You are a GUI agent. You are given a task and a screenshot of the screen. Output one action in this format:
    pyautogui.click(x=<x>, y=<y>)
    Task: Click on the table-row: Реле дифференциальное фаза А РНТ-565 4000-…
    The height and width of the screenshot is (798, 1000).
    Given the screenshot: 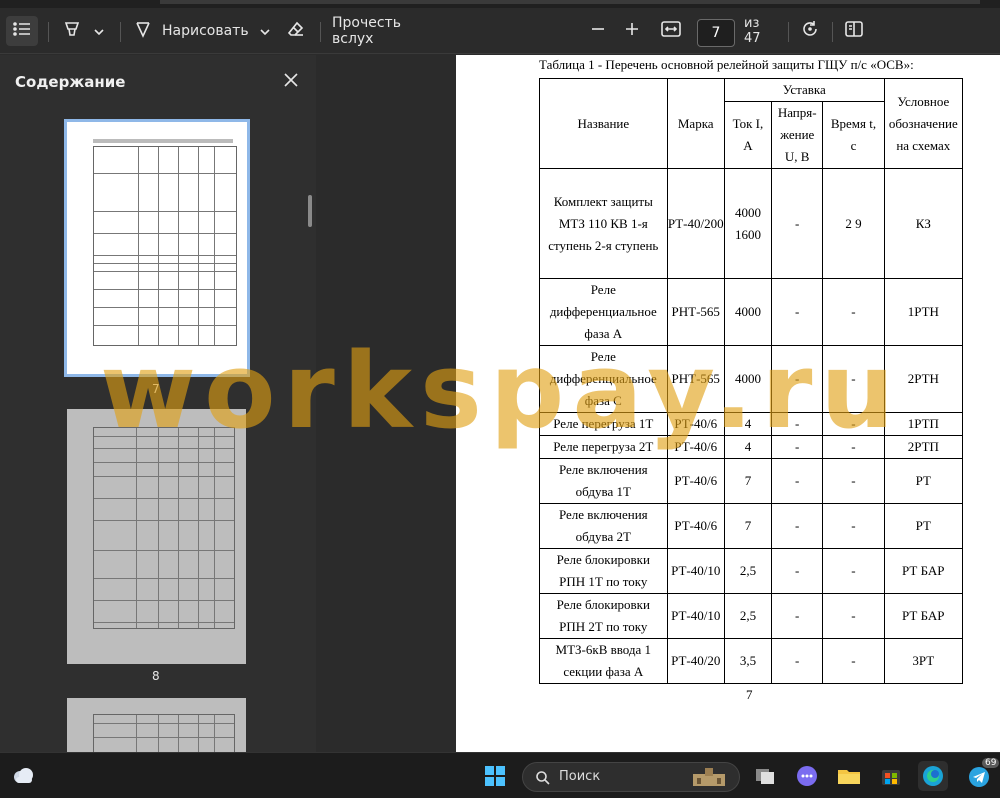 What is the action you would take?
    pyautogui.click(x=751, y=312)
    